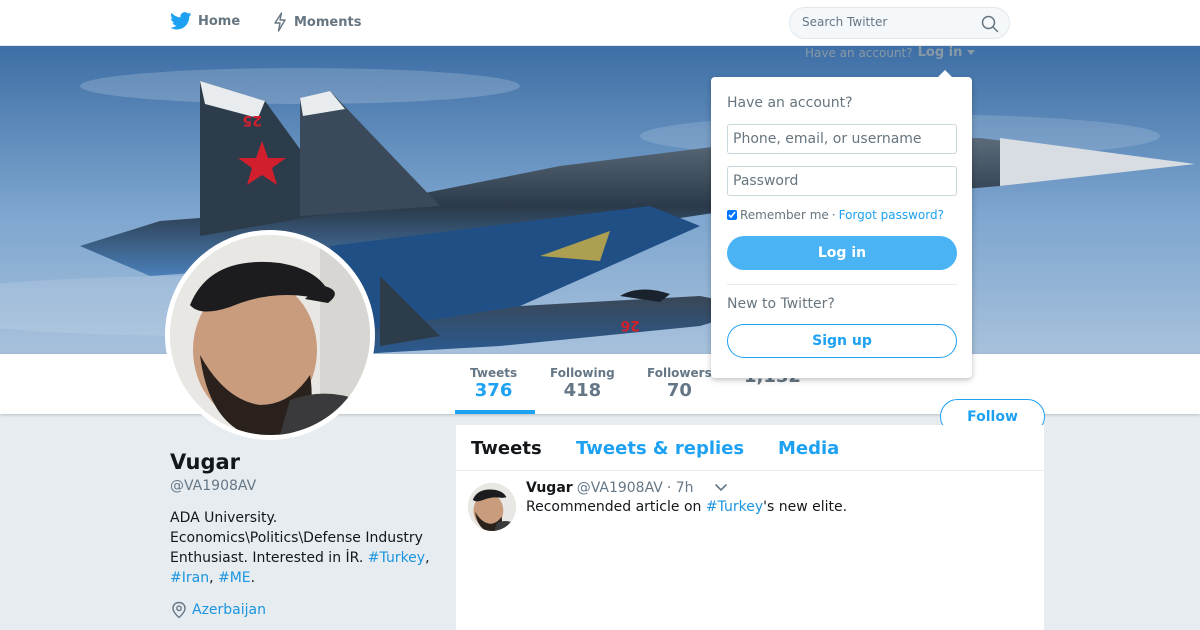 The height and width of the screenshot is (630, 1200). I want to click on nav-moments: Moments, so click(316, 22).